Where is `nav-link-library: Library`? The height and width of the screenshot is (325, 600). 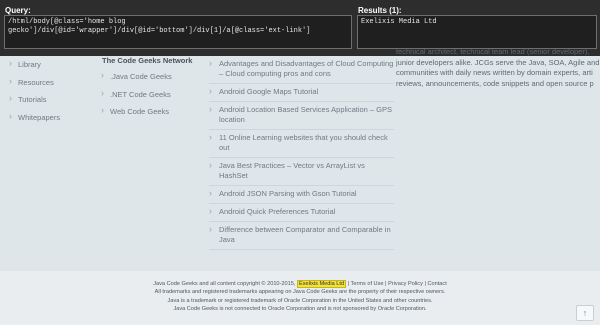
nav-link-library: Library is located at coordinates (48, 68).